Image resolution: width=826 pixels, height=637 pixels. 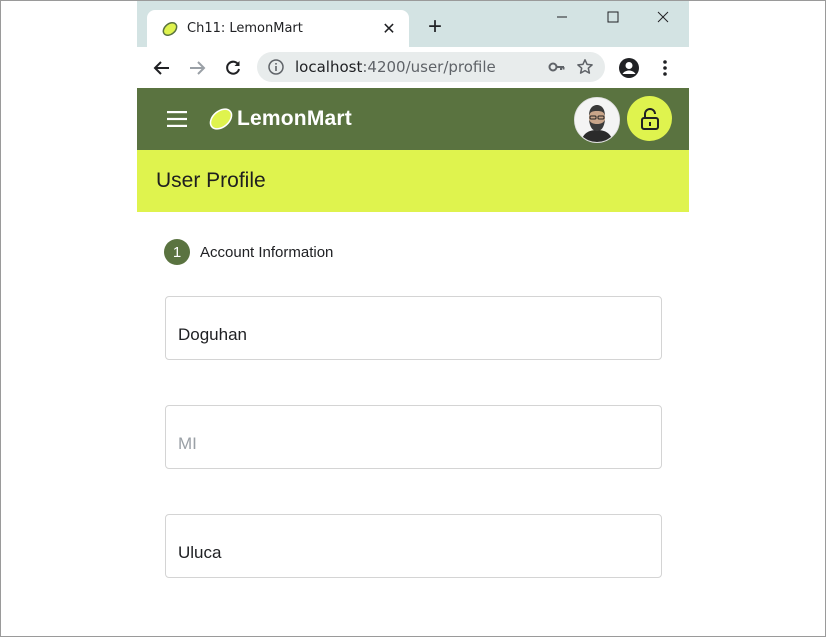 I want to click on close-icon: ✕, so click(x=389, y=29).